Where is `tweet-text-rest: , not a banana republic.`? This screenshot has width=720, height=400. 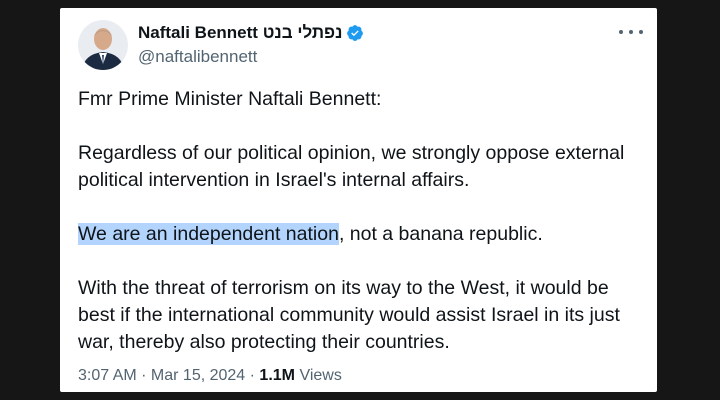 tweet-text-rest: , not a banana republic. is located at coordinates (440, 234).